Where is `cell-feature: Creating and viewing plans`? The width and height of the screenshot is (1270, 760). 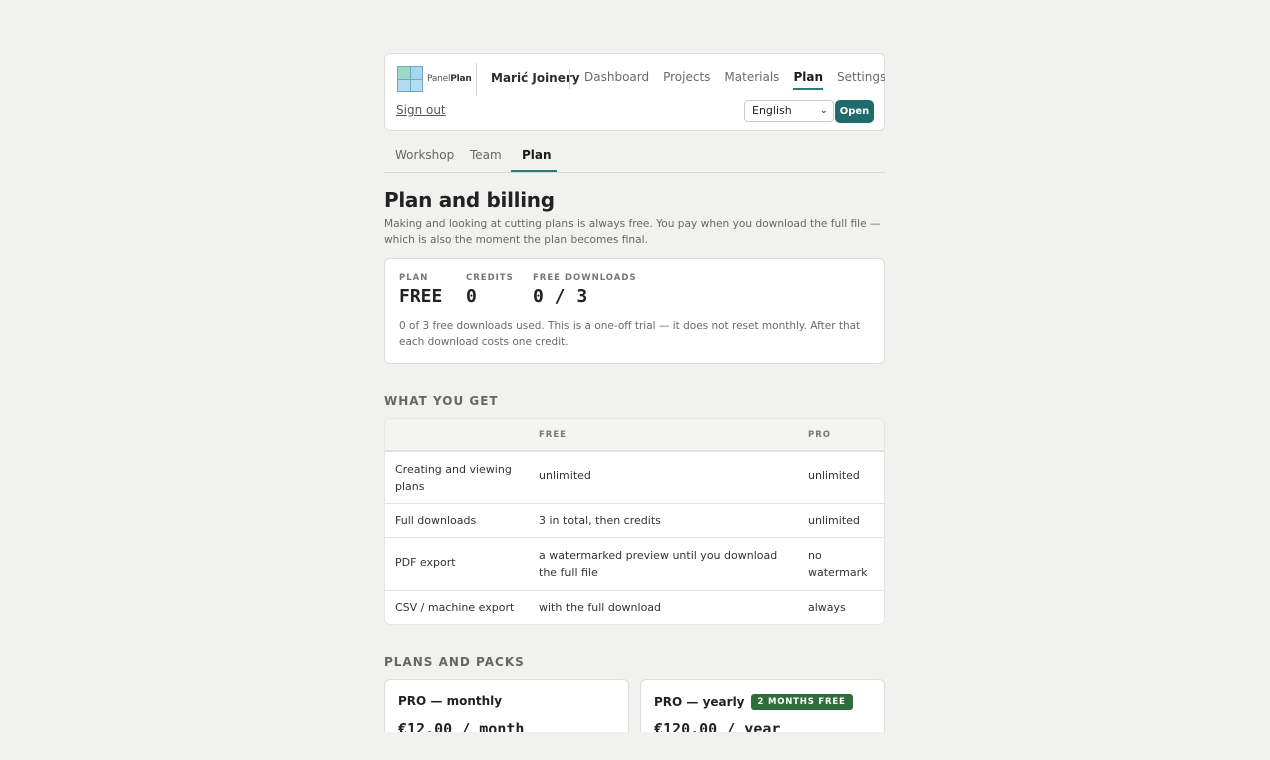 cell-feature: Creating and viewing plans is located at coordinates (453, 478).